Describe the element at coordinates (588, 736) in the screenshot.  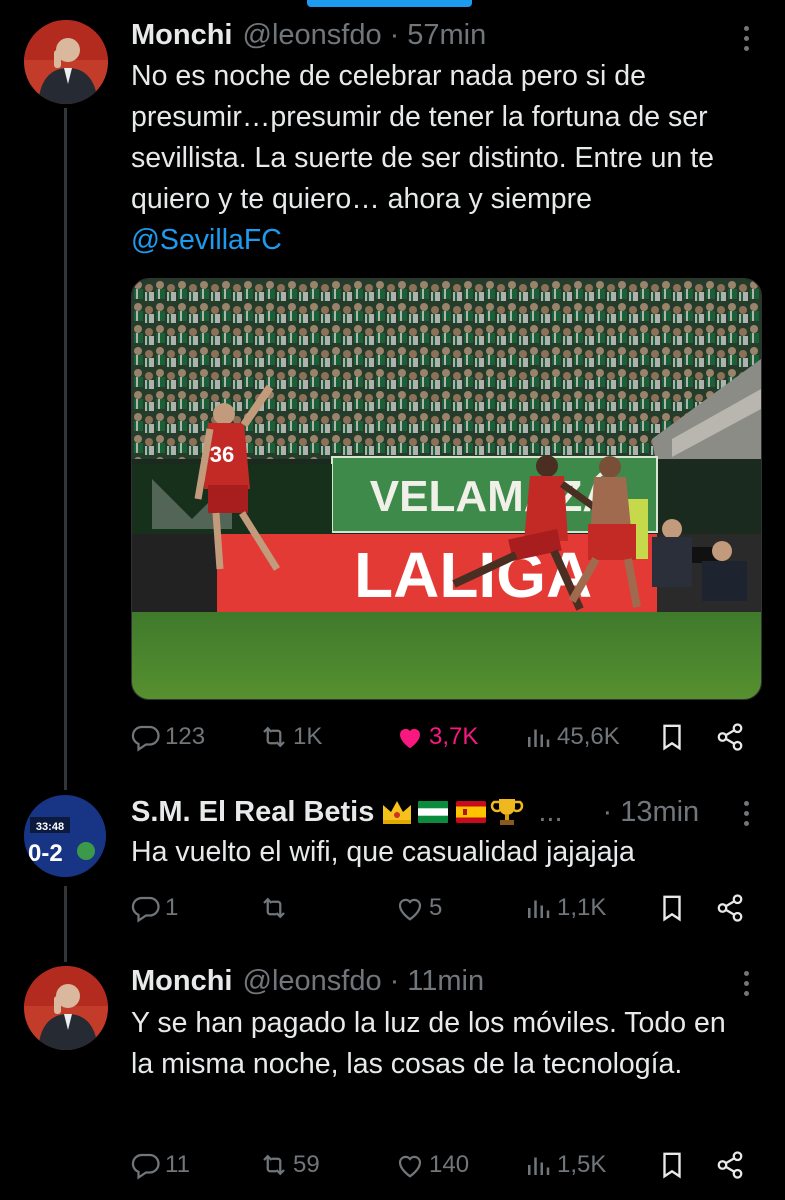
I see `views-count: 45,6K` at that location.